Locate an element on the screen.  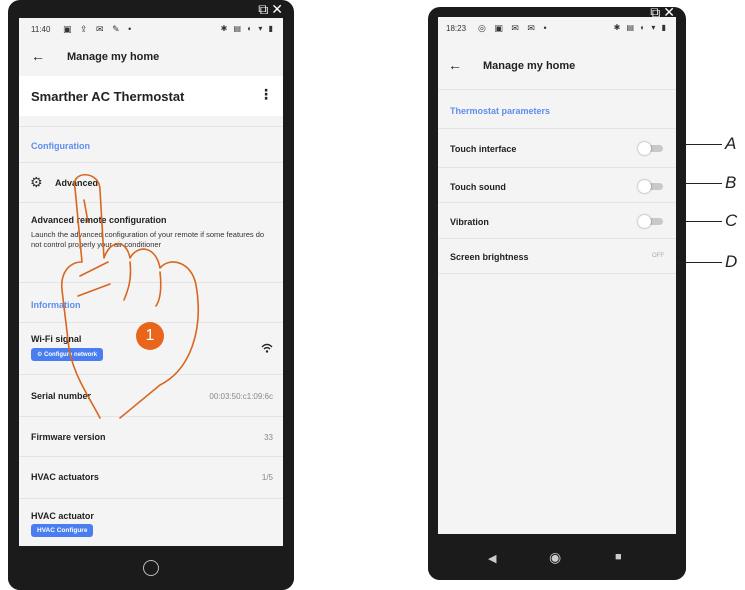
app-bar: ← Manage my home is located at coordinates (557, 66).